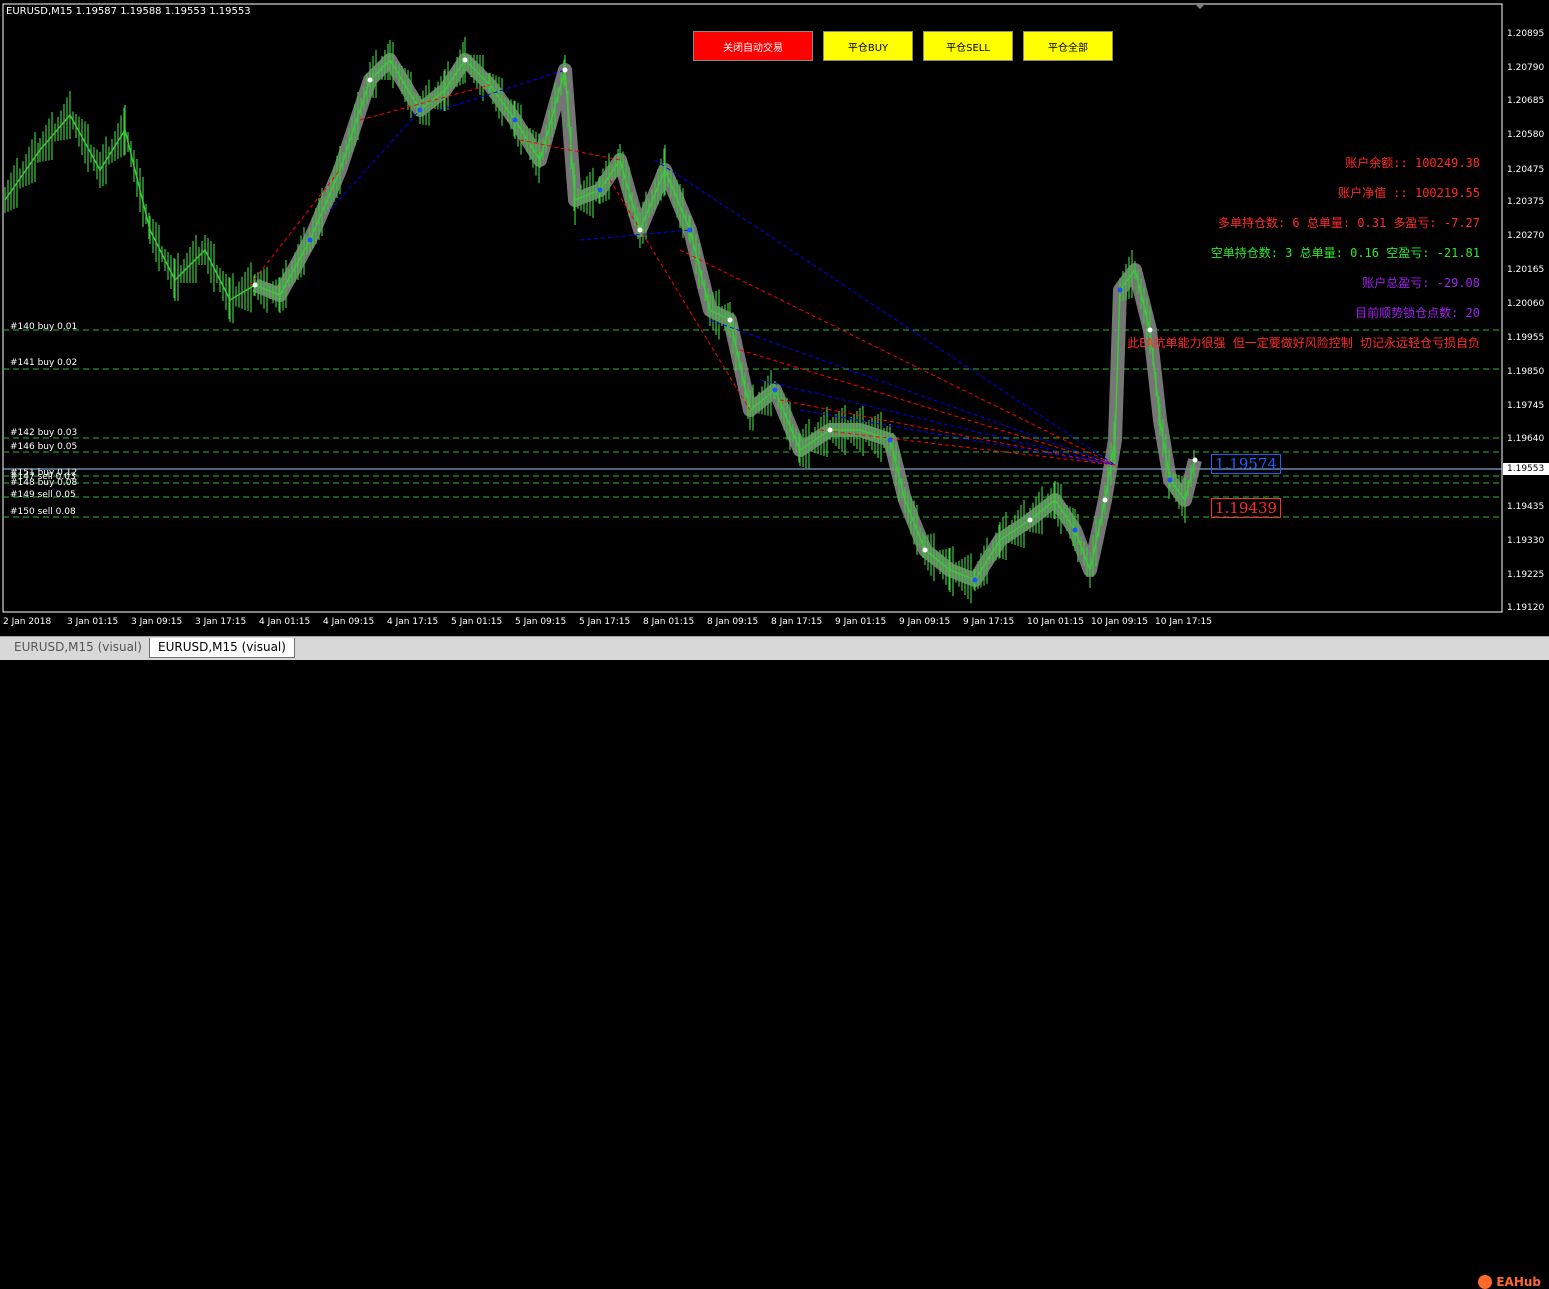 The width and height of the screenshot is (1549, 1289). Describe the element at coordinates (1526, 507) in the screenshot. I see `price-tick: 1.19435` at that location.